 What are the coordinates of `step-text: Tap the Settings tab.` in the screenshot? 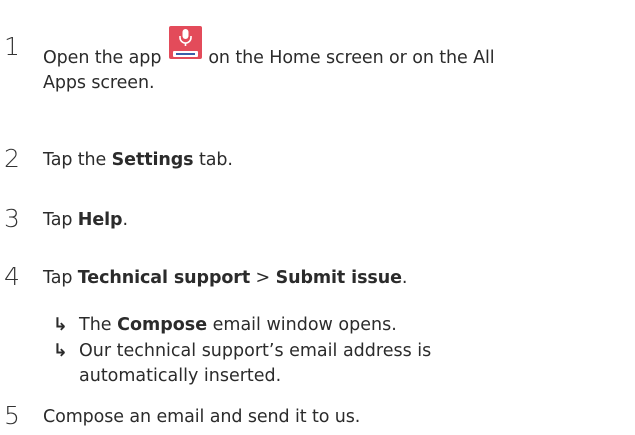 It's located at (138, 160).